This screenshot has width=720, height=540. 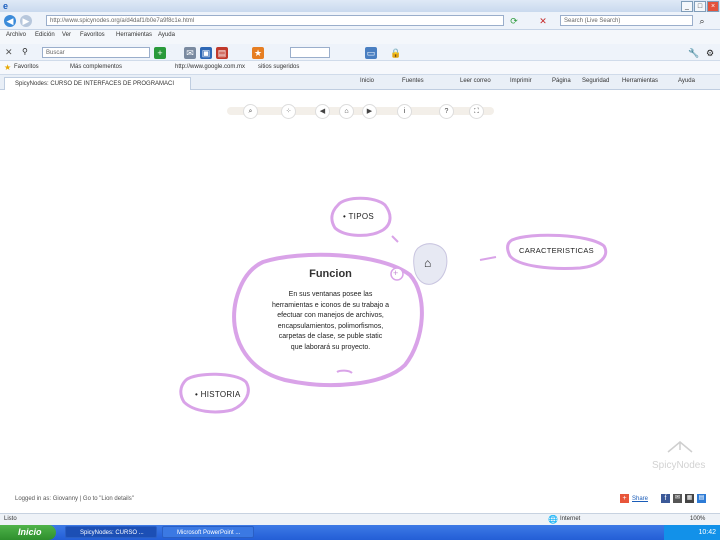 What do you see at coordinates (218, 394) in the screenshot?
I see `node-historia: • HISTORIA` at bounding box center [218, 394].